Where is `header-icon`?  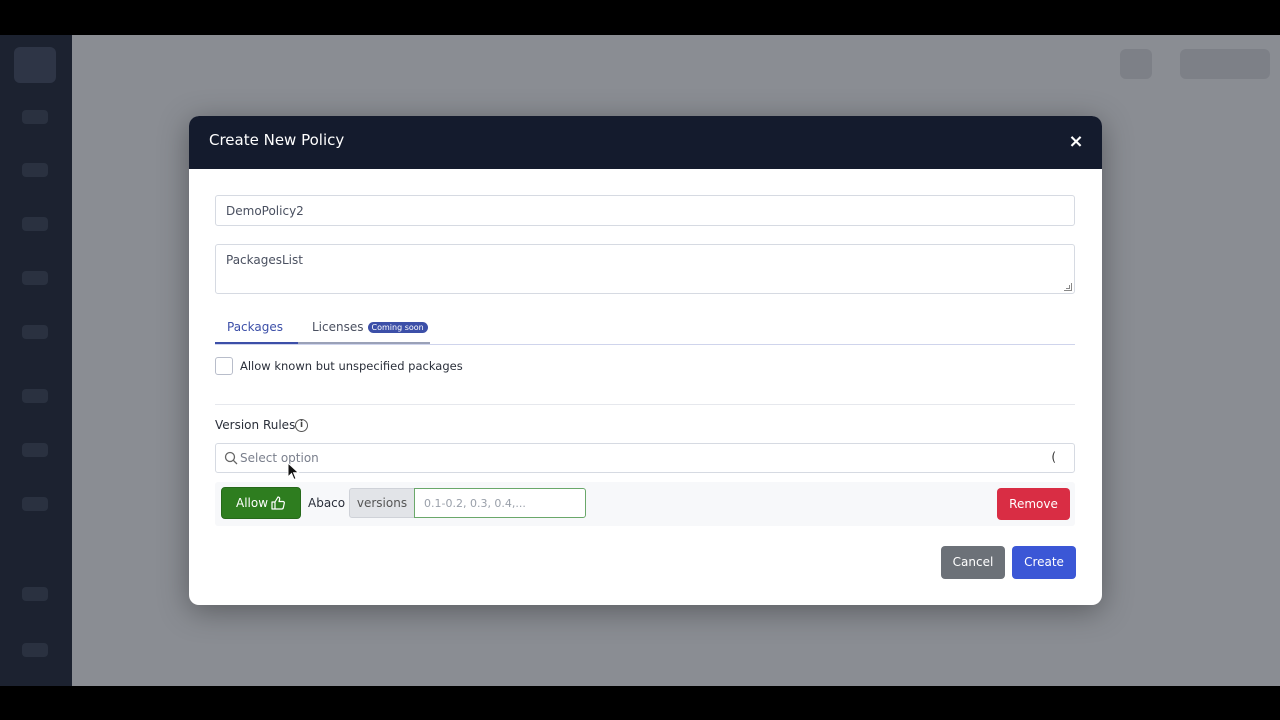 header-icon is located at coordinates (1136, 64).